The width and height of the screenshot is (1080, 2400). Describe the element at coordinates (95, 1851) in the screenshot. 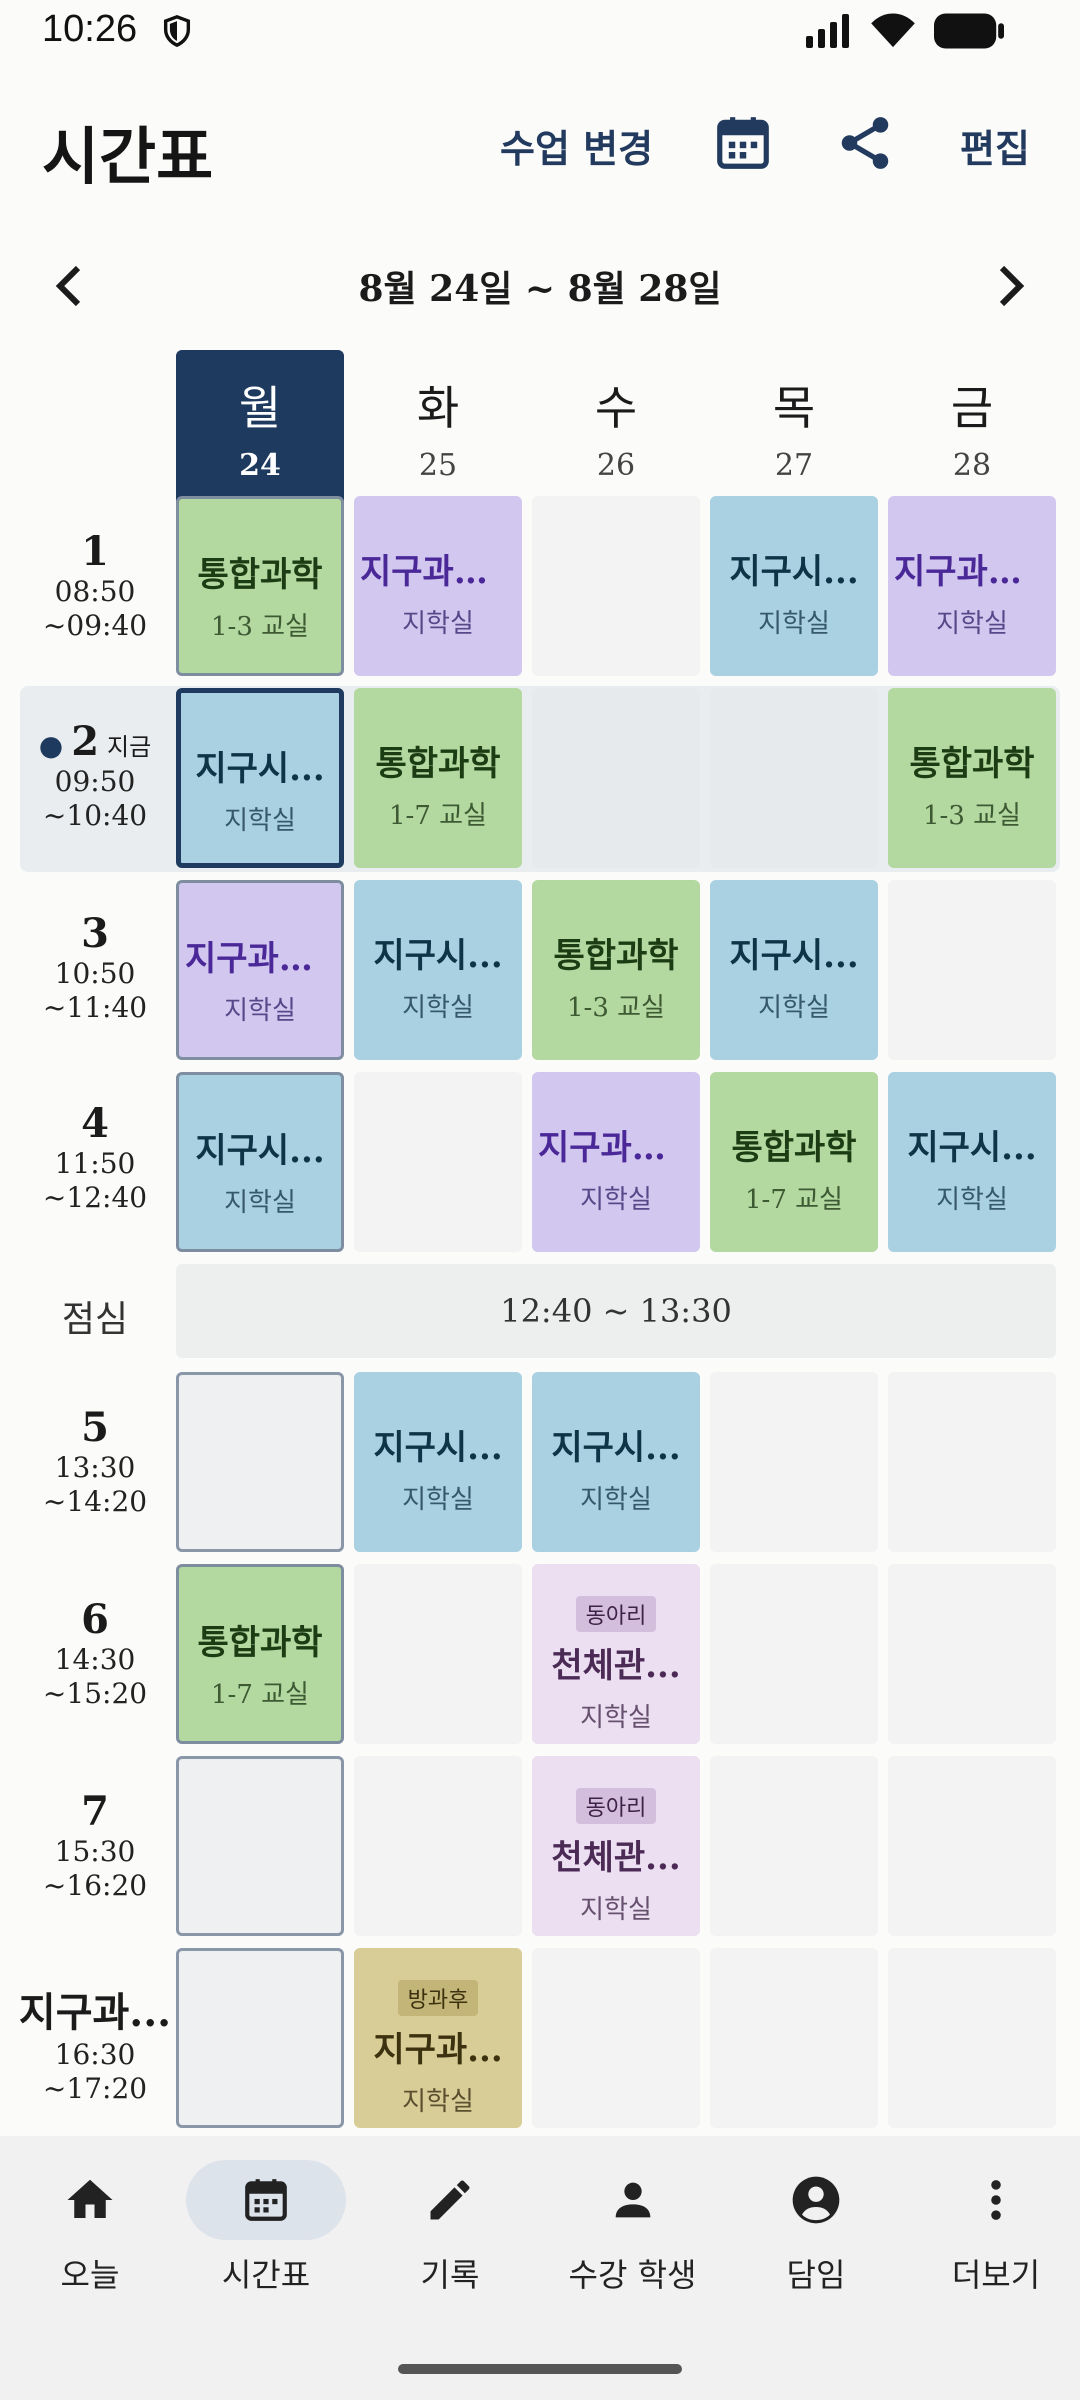

I see `period-start: 15:30` at that location.